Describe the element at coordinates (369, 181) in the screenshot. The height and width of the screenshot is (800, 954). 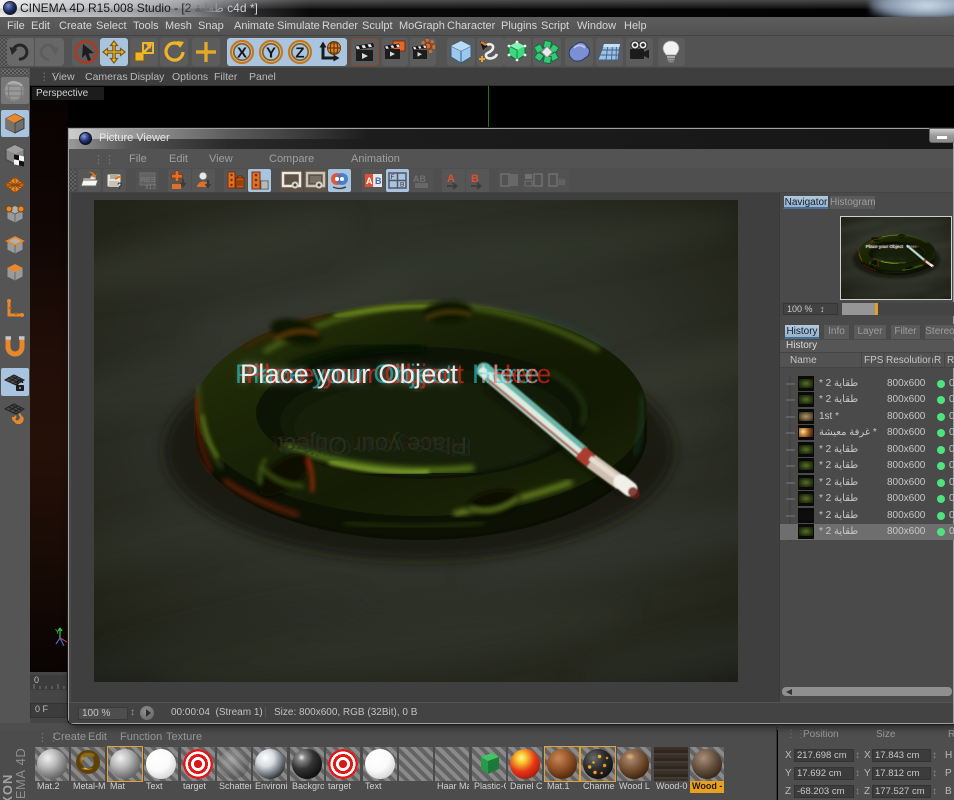
I see `svg-text: A` at that location.